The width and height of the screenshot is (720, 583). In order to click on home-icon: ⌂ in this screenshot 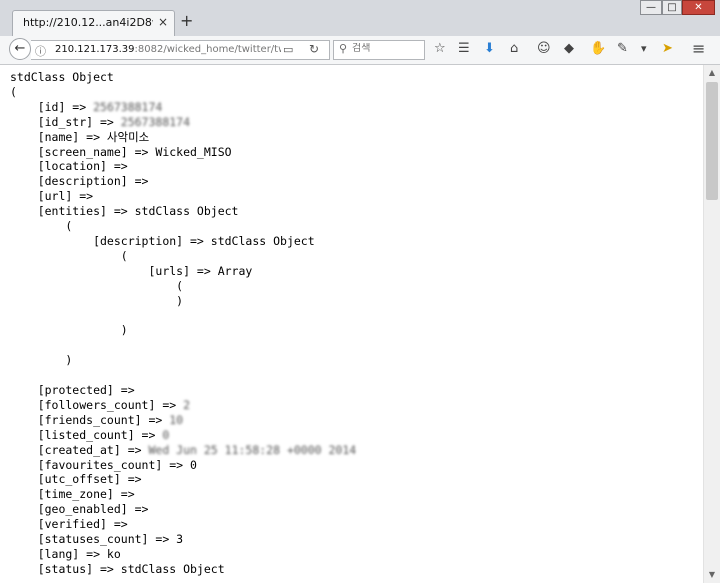, I will do `click(514, 49)`.